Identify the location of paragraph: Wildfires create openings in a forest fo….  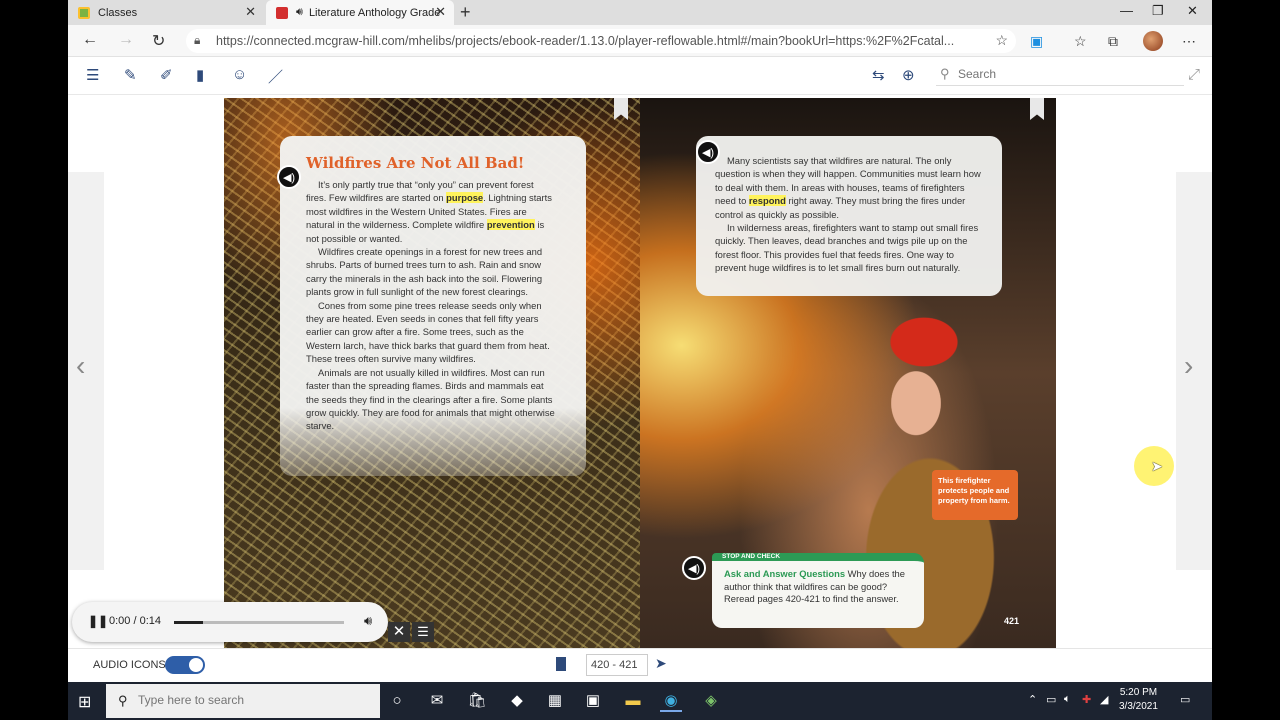
(424, 272).